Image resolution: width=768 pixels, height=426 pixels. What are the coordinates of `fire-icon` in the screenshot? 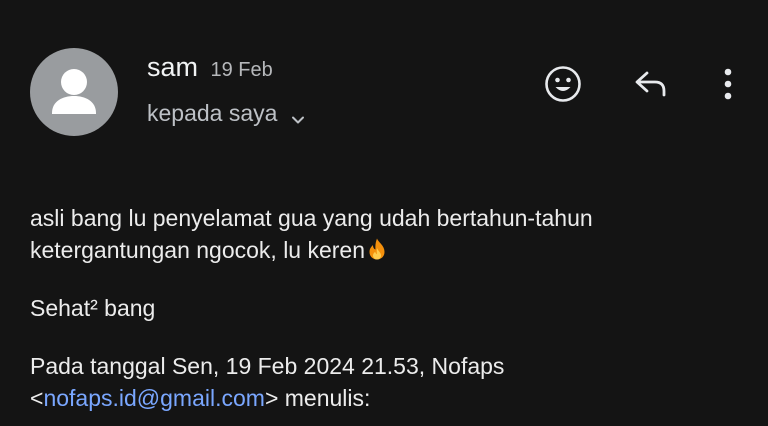 It's located at (377, 249).